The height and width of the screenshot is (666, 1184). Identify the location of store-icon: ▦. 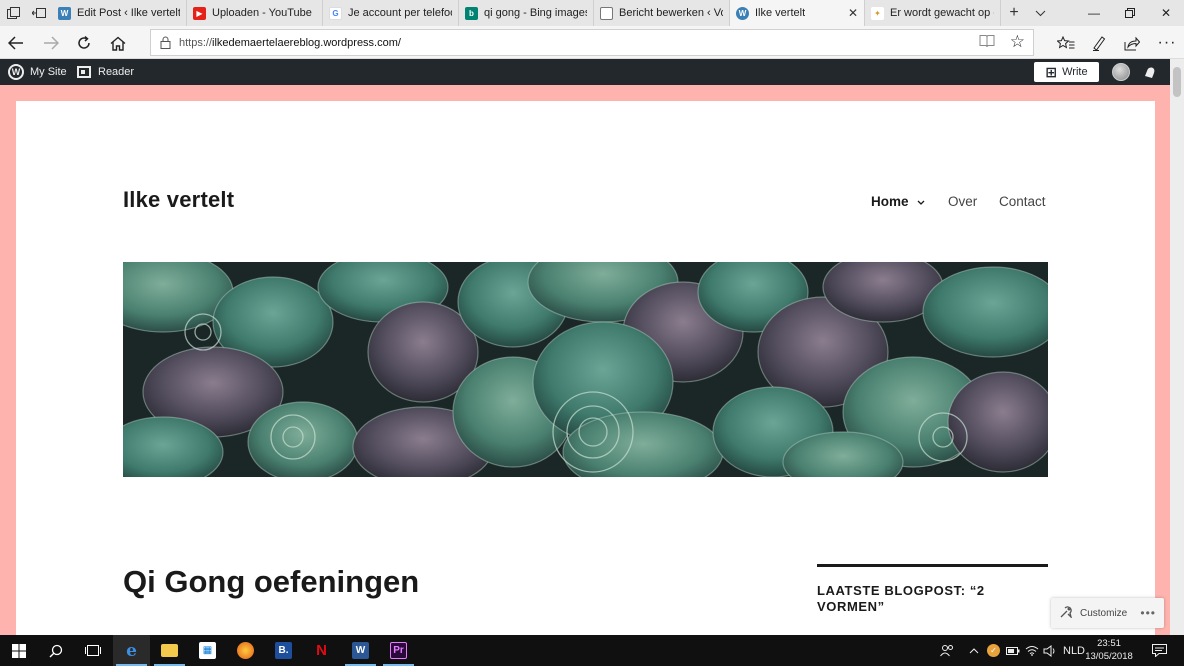
(207, 650).